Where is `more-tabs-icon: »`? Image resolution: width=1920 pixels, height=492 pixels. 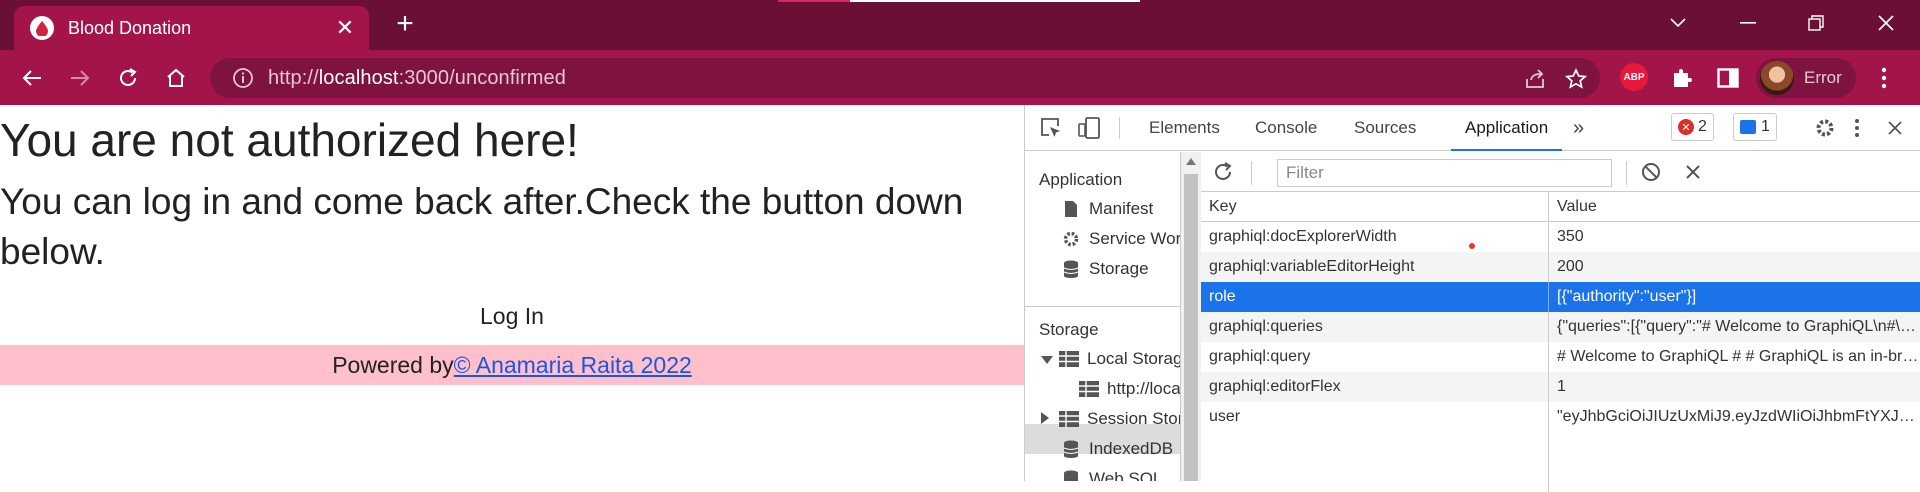 more-tabs-icon: » is located at coordinates (1578, 128).